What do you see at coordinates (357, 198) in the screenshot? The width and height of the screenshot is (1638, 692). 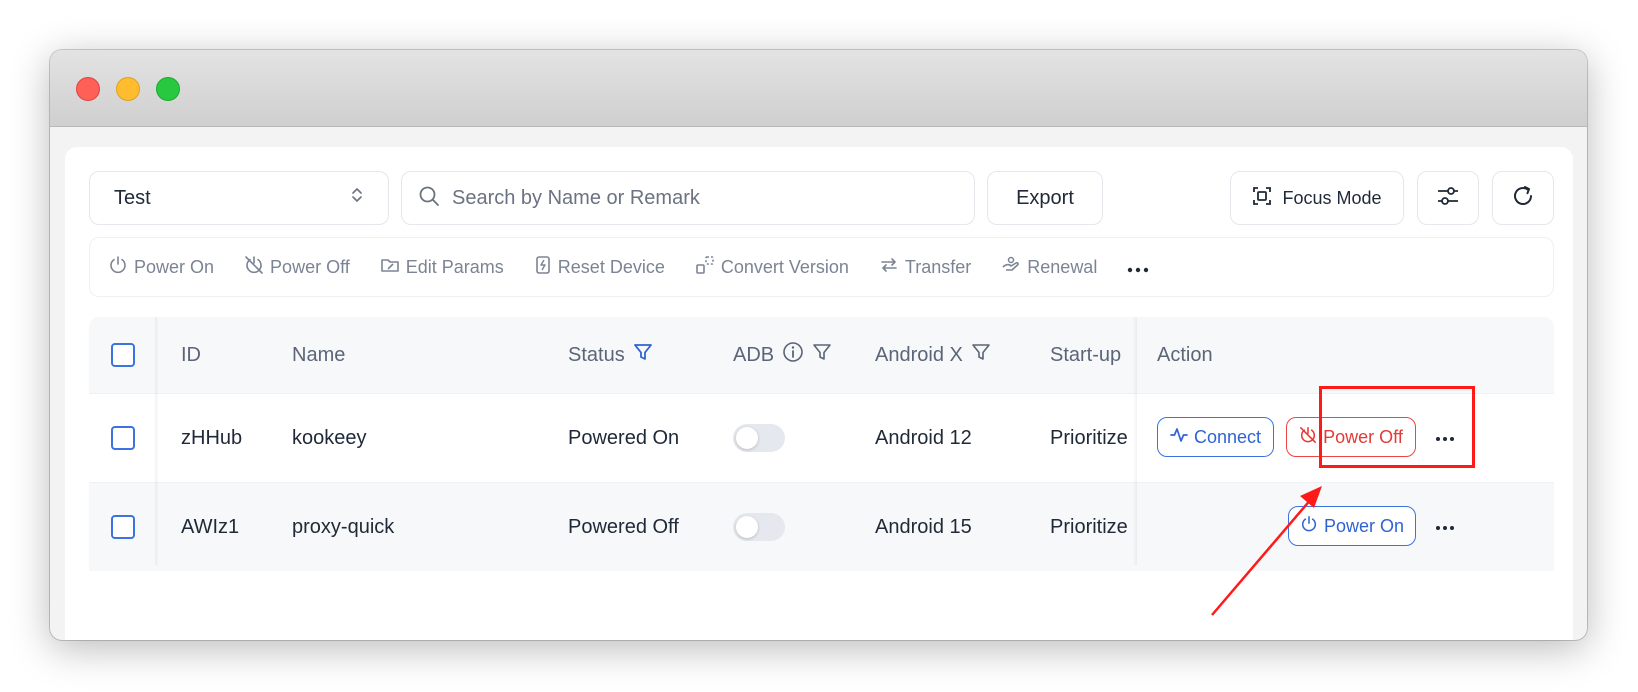 I see `select-chevrons-icon` at bounding box center [357, 198].